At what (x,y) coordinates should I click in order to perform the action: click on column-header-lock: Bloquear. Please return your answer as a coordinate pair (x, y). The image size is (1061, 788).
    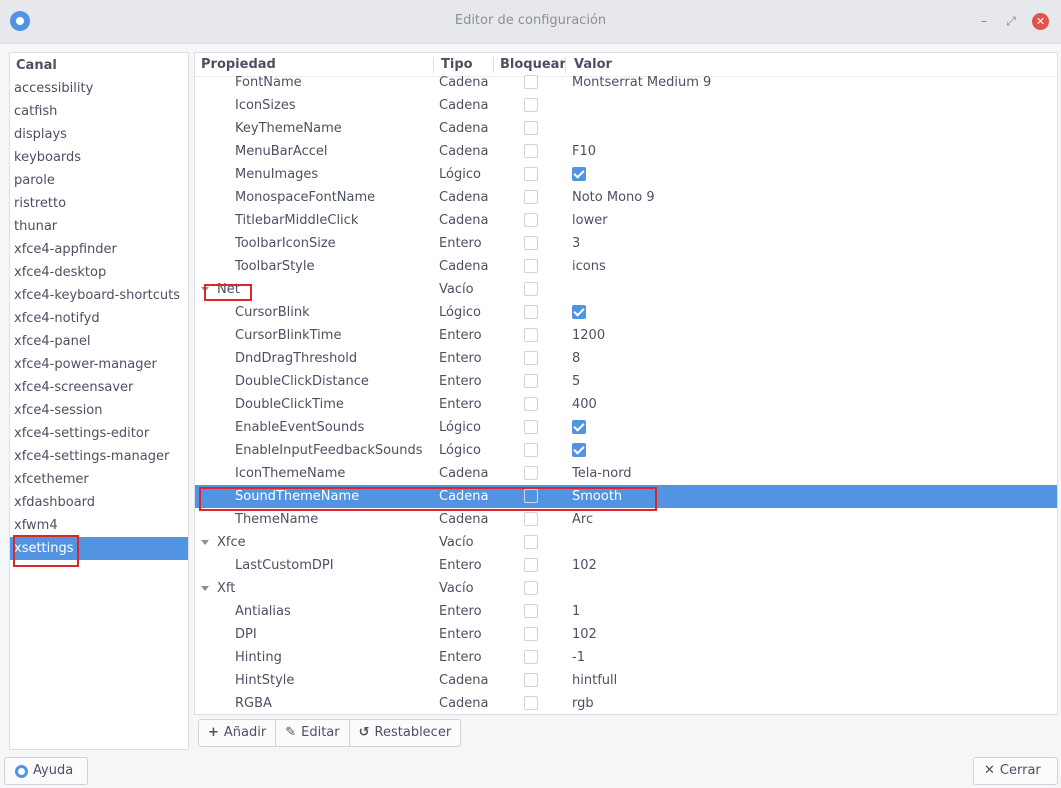
    Looking at the image, I should click on (533, 64).